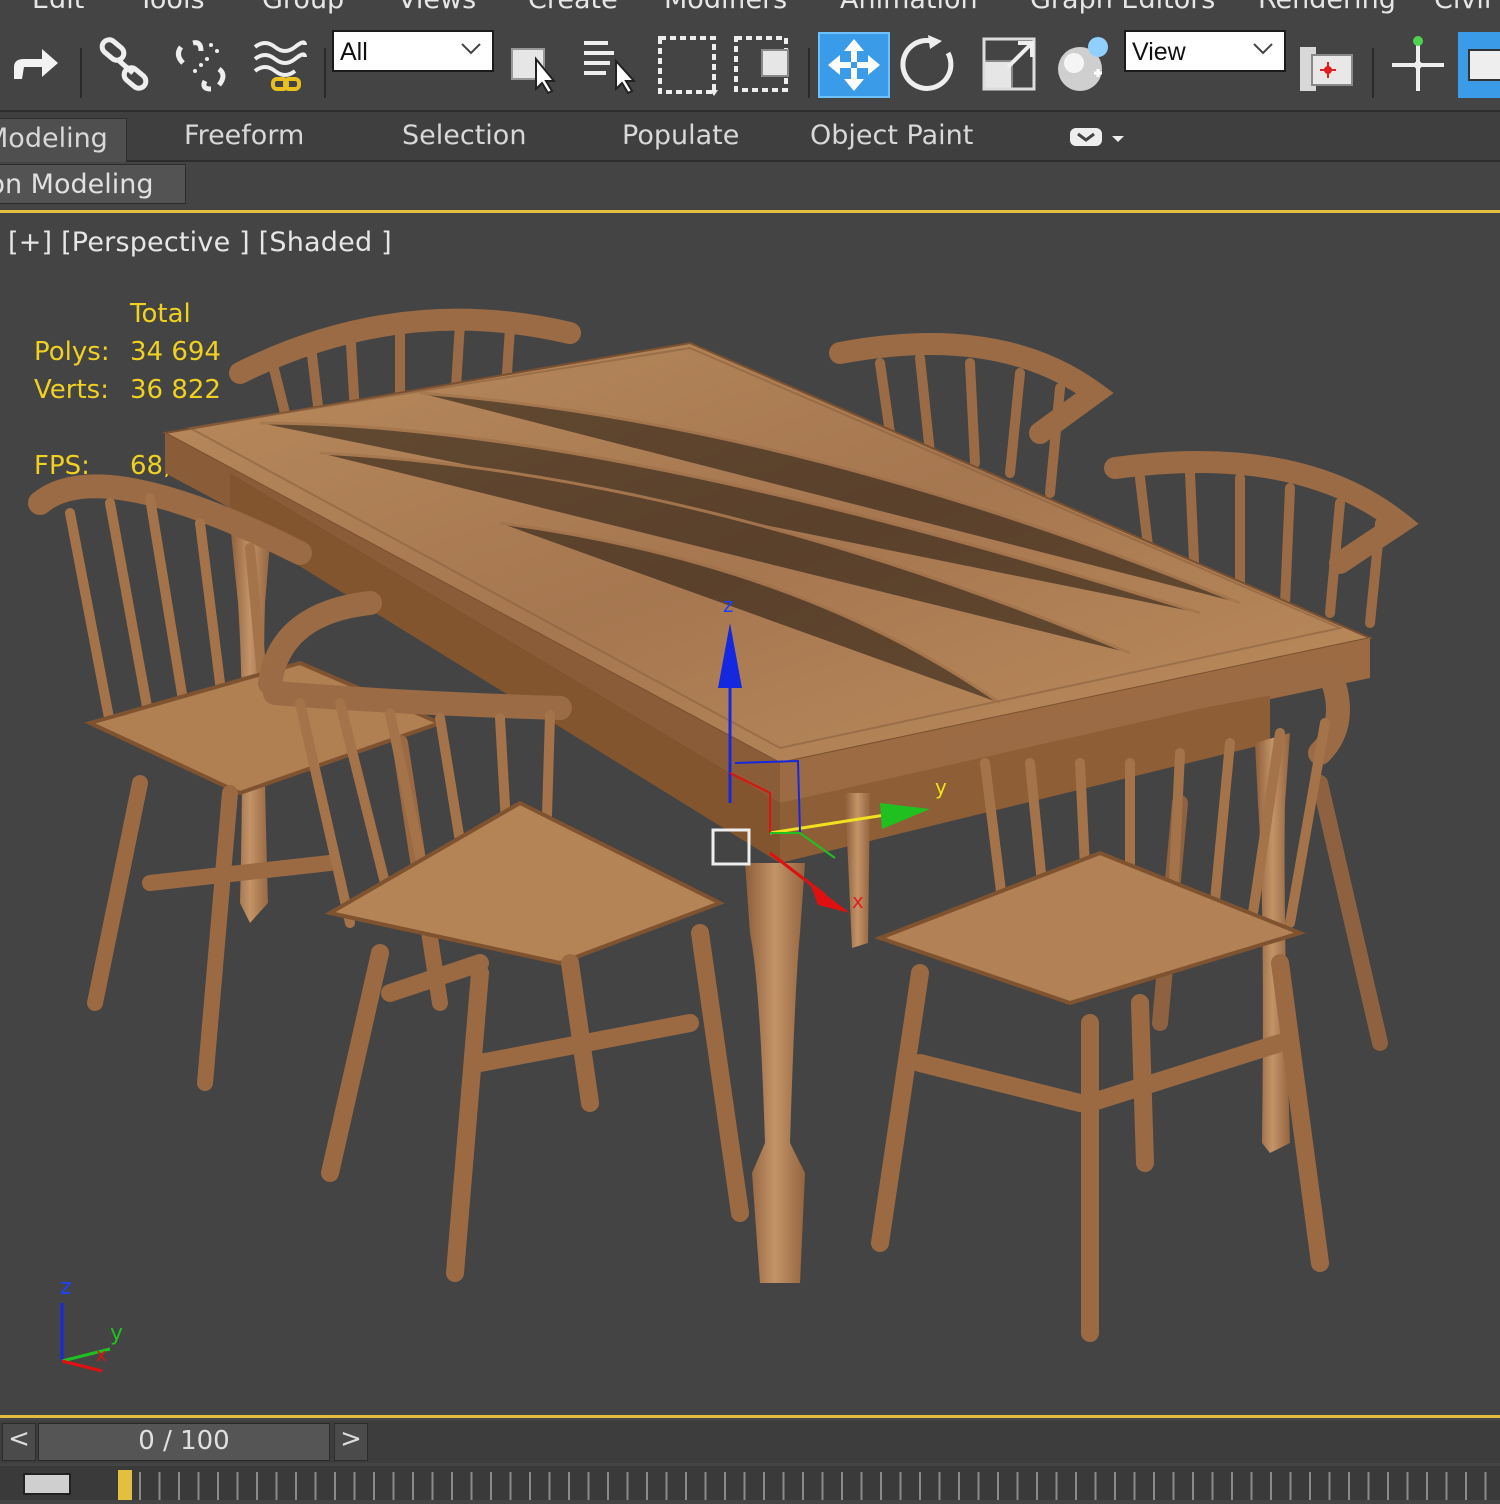  Describe the element at coordinates (858, 901) in the screenshot. I see `gizmo-x-label: x` at that location.